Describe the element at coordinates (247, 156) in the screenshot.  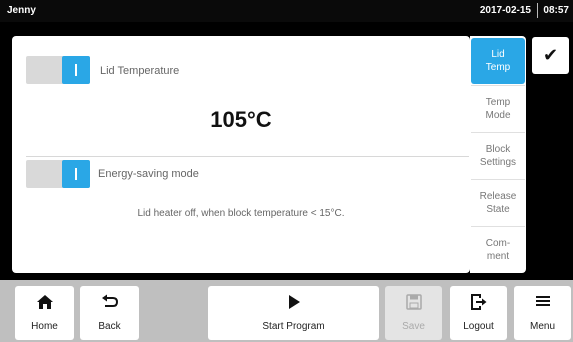
I see `divider` at that location.